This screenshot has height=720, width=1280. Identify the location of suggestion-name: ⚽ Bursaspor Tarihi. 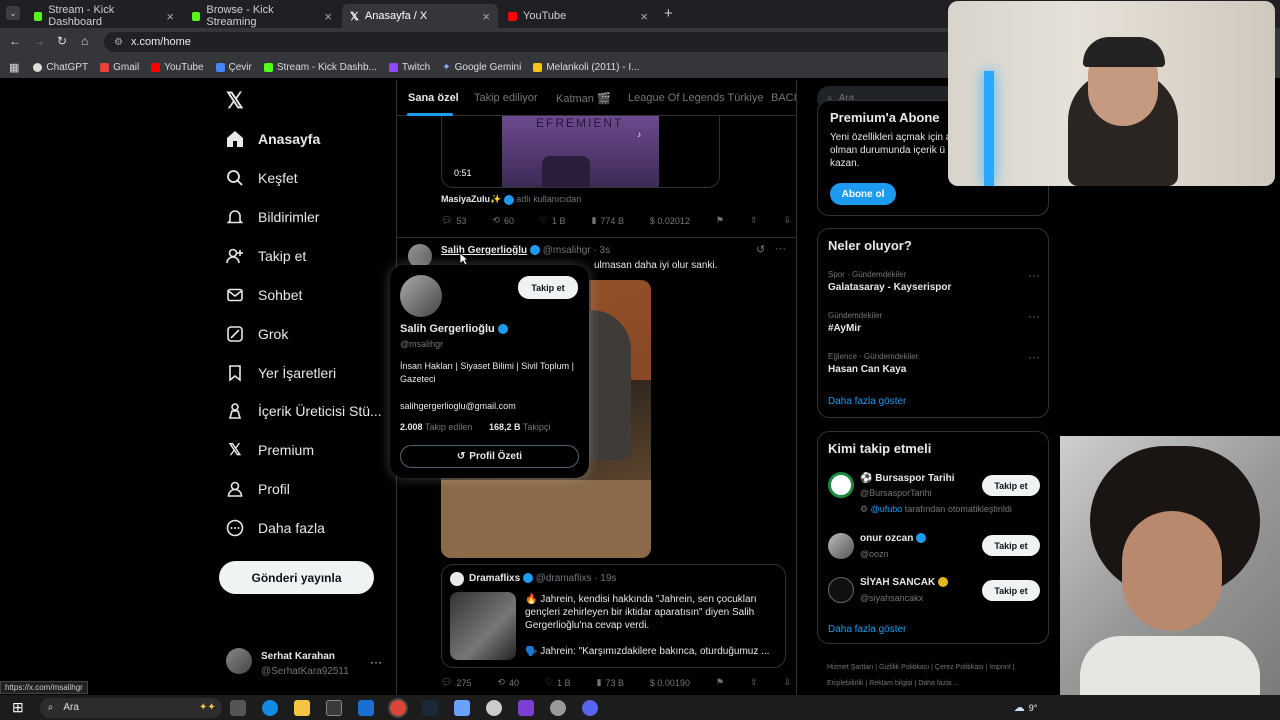
(907, 478).